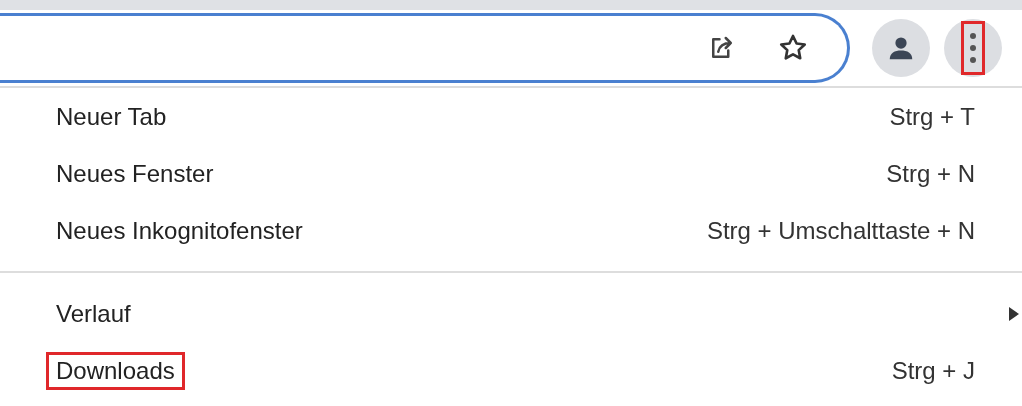 This screenshot has height=406, width=1022. Describe the element at coordinates (93, 313) in the screenshot. I see `menu-item: Verlauf` at that location.